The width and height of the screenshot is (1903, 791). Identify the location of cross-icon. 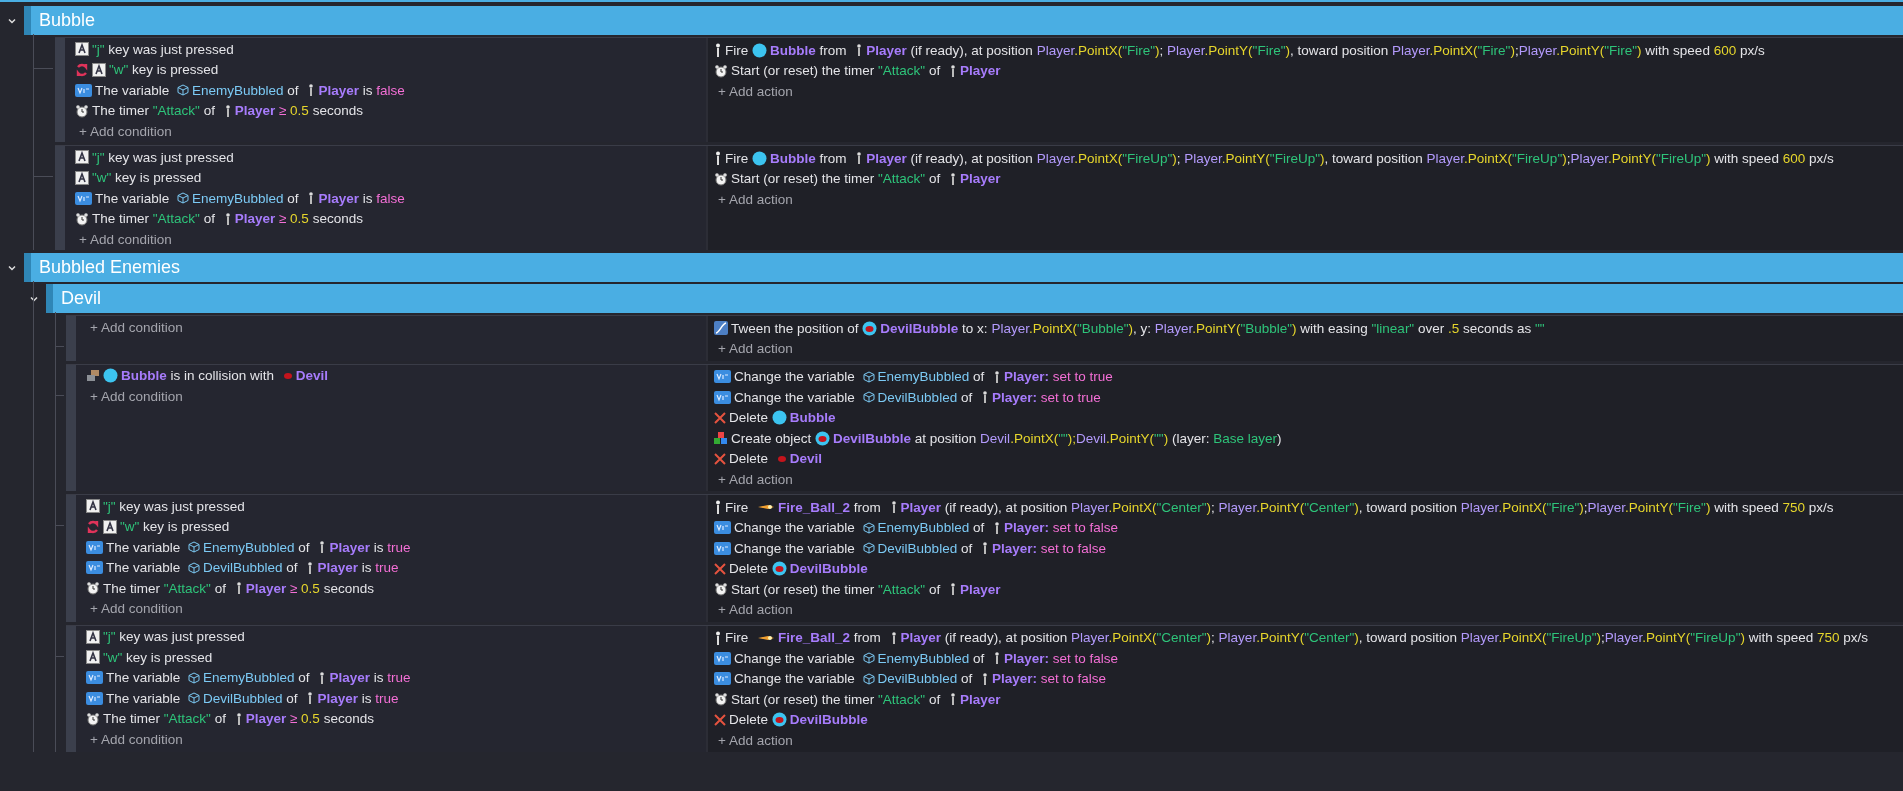
(720, 417).